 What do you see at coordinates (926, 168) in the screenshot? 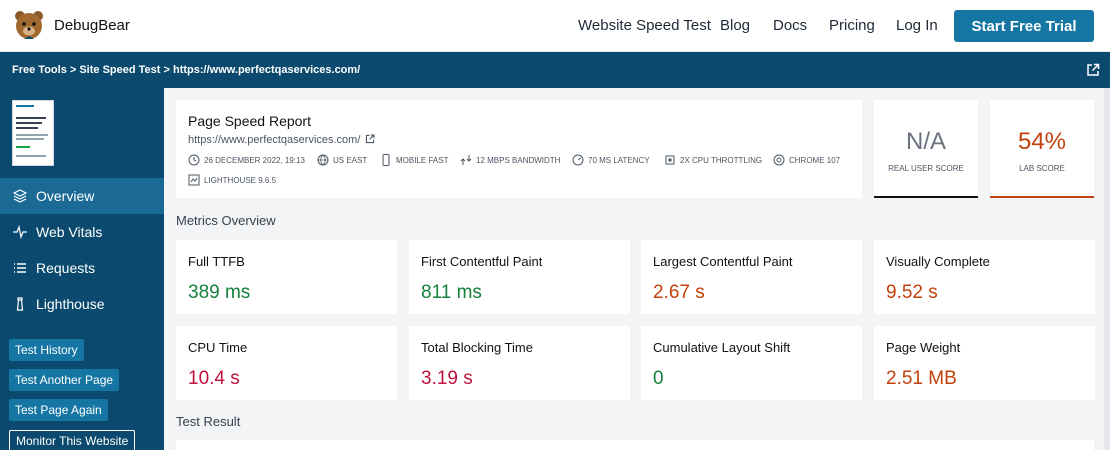
I see `real-user-score-label: REAL USER SCORE` at bounding box center [926, 168].